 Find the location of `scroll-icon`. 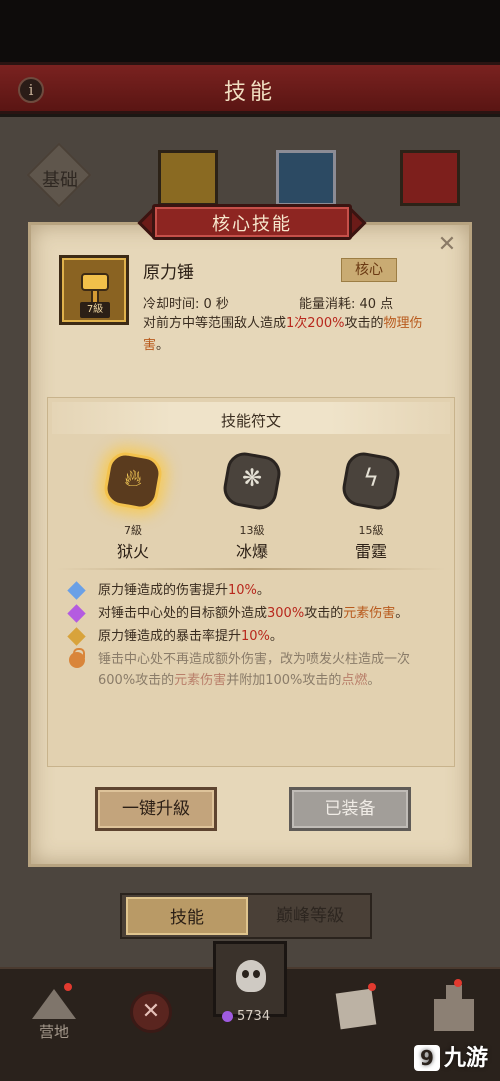

scroll-icon is located at coordinates (356, 1009).